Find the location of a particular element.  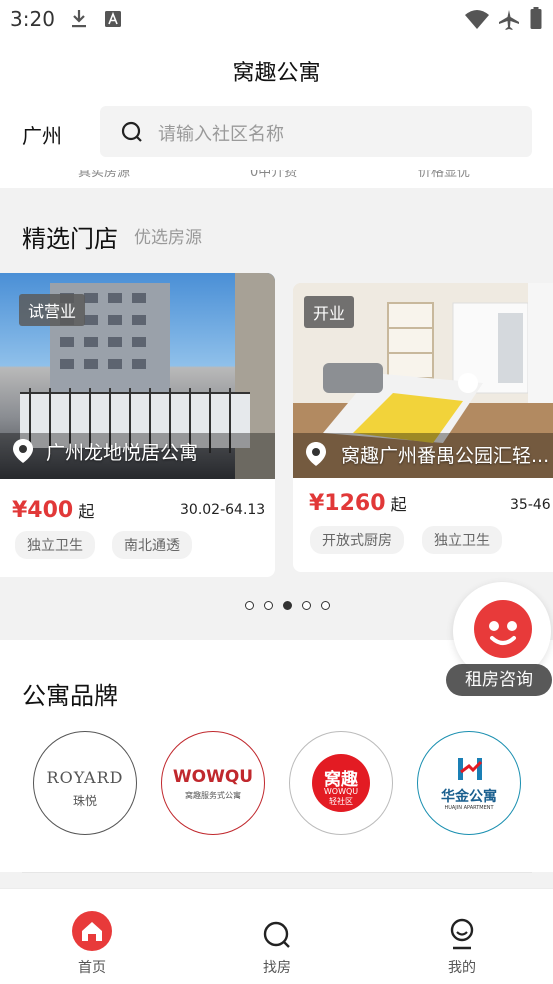

feature-label: 价格显优 is located at coordinates (444, 175).